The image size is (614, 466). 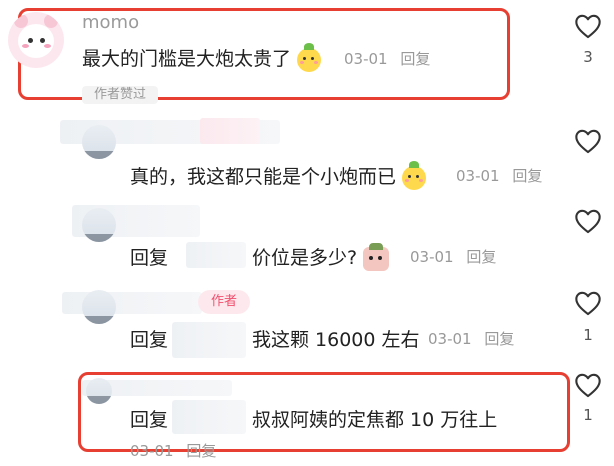 I want to click on blurred-region, so click(x=230, y=131).